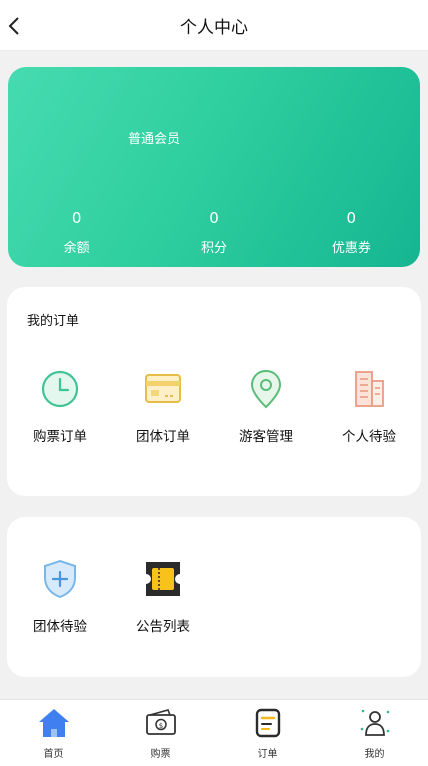 The image size is (428, 766). I want to click on cash-icon: $, so click(160, 722).